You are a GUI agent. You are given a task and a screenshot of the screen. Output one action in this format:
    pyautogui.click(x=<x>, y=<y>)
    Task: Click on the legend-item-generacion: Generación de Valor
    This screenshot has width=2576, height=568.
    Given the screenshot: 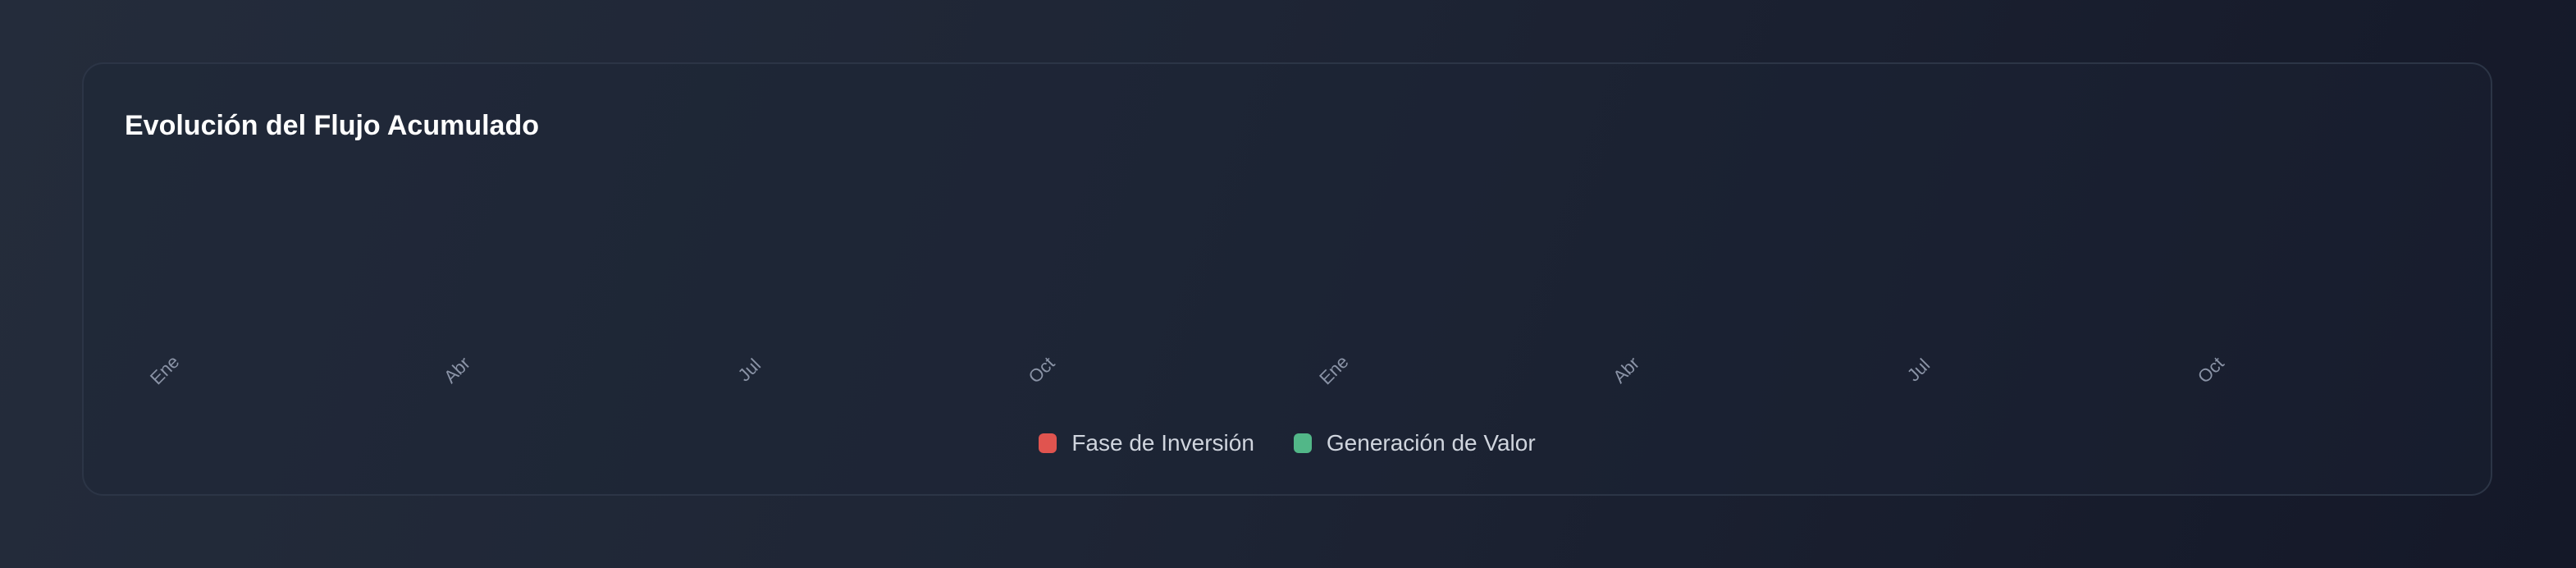 What is the action you would take?
    pyautogui.click(x=1415, y=443)
    